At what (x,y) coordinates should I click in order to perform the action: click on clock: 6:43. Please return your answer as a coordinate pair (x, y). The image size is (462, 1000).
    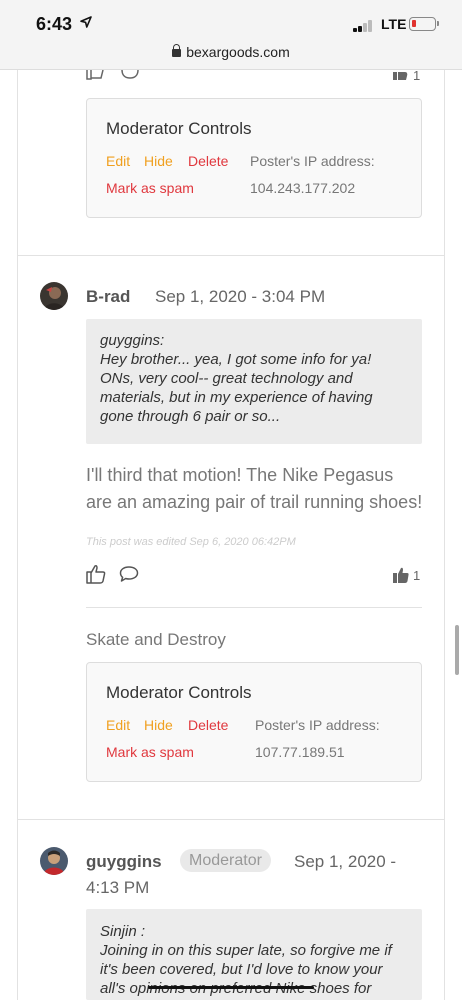
    Looking at the image, I should click on (54, 24).